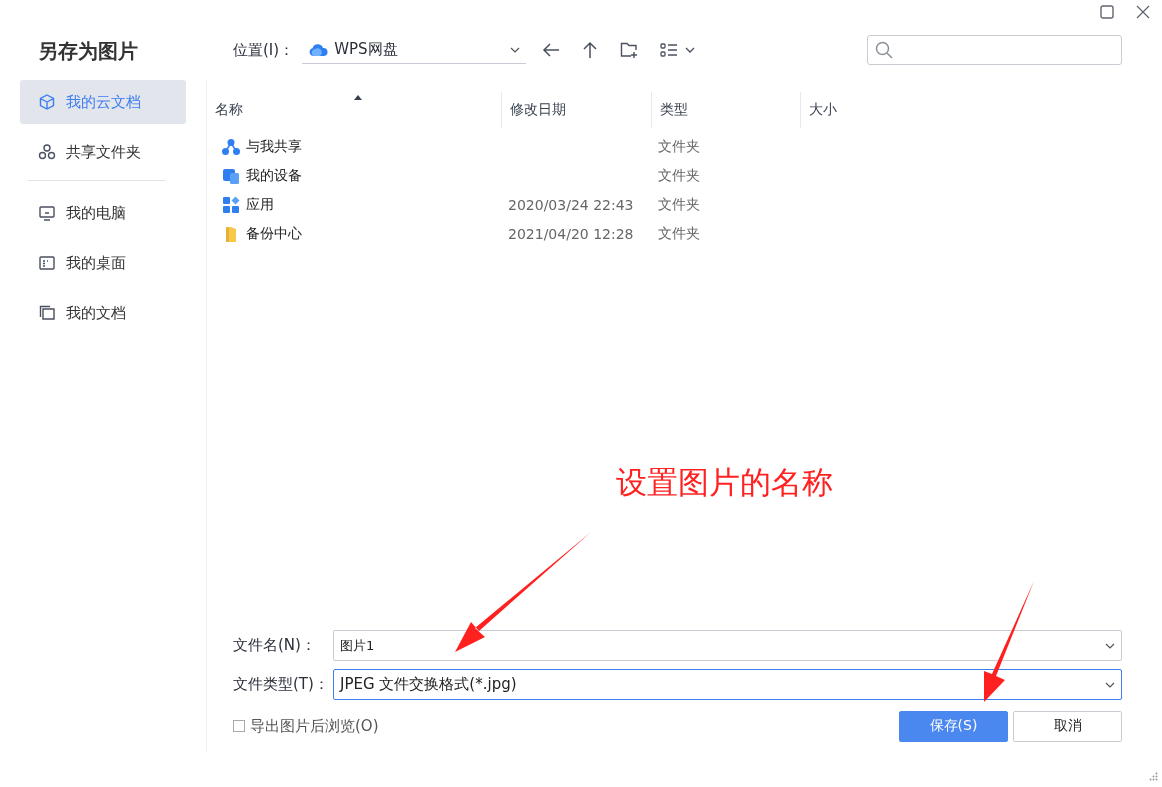 This screenshot has width=1162, height=787. What do you see at coordinates (281, 684) in the screenshot?
I see `field-label: 文件类型(T)：` at bounding box center [281, 684].